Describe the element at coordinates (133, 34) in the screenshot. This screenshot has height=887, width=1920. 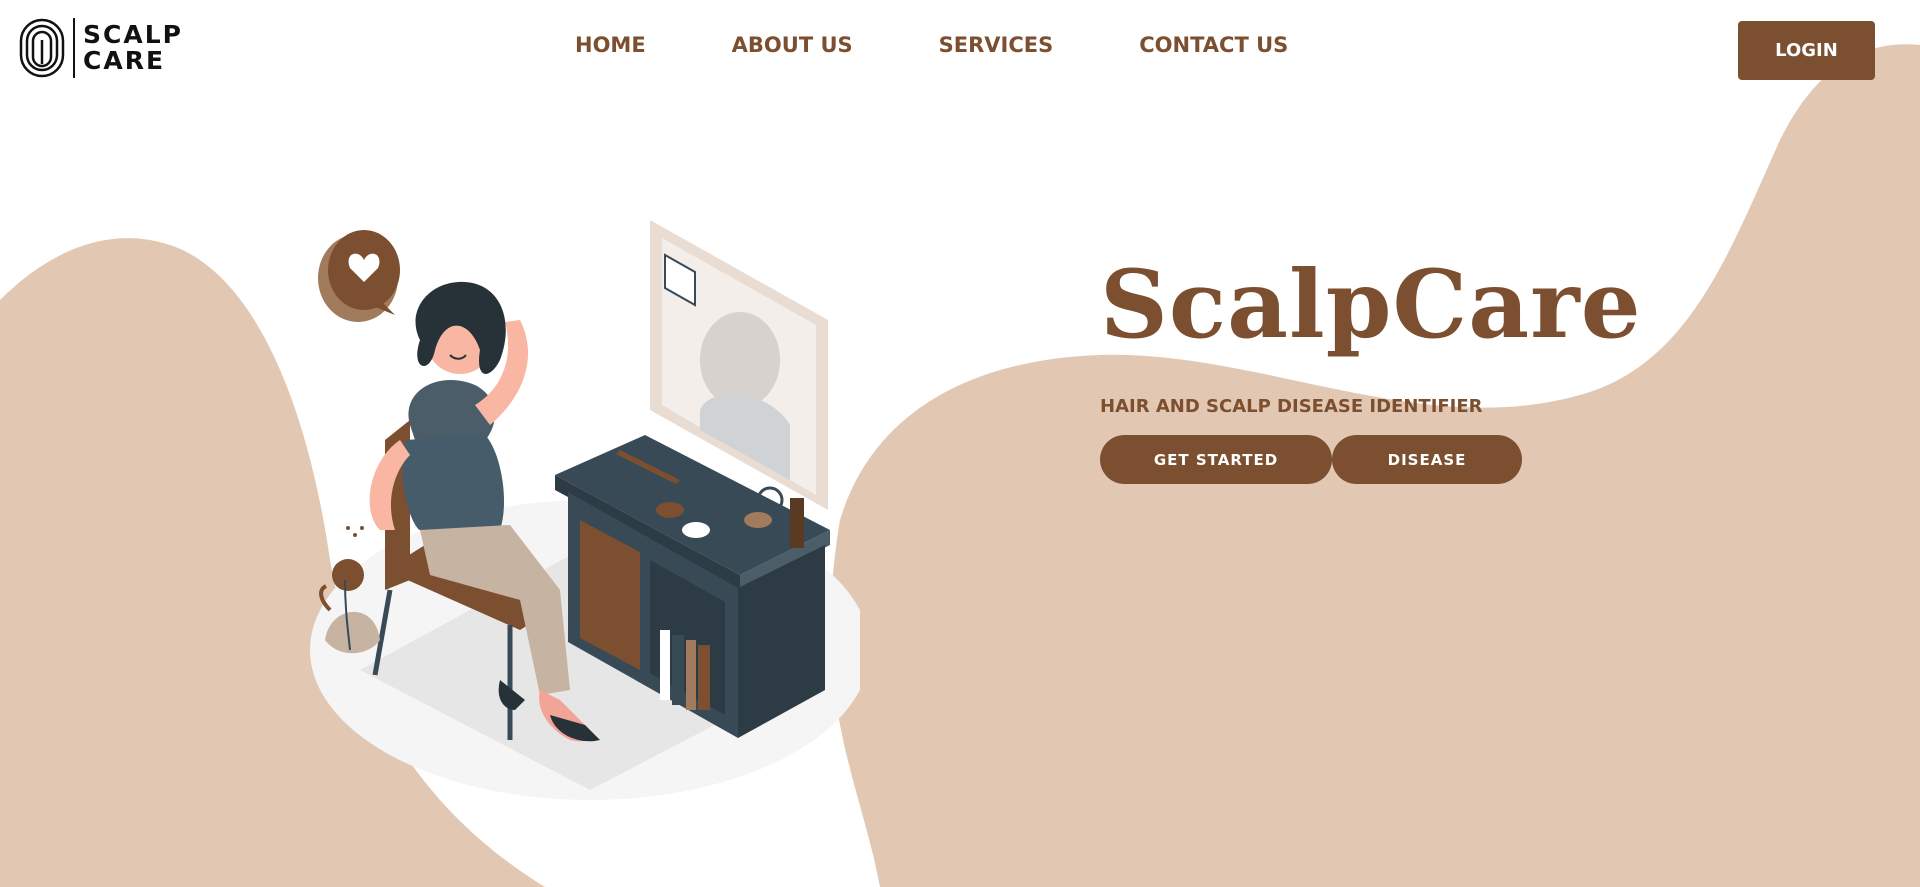
I see `logo-line-1: SCALP` at that location.